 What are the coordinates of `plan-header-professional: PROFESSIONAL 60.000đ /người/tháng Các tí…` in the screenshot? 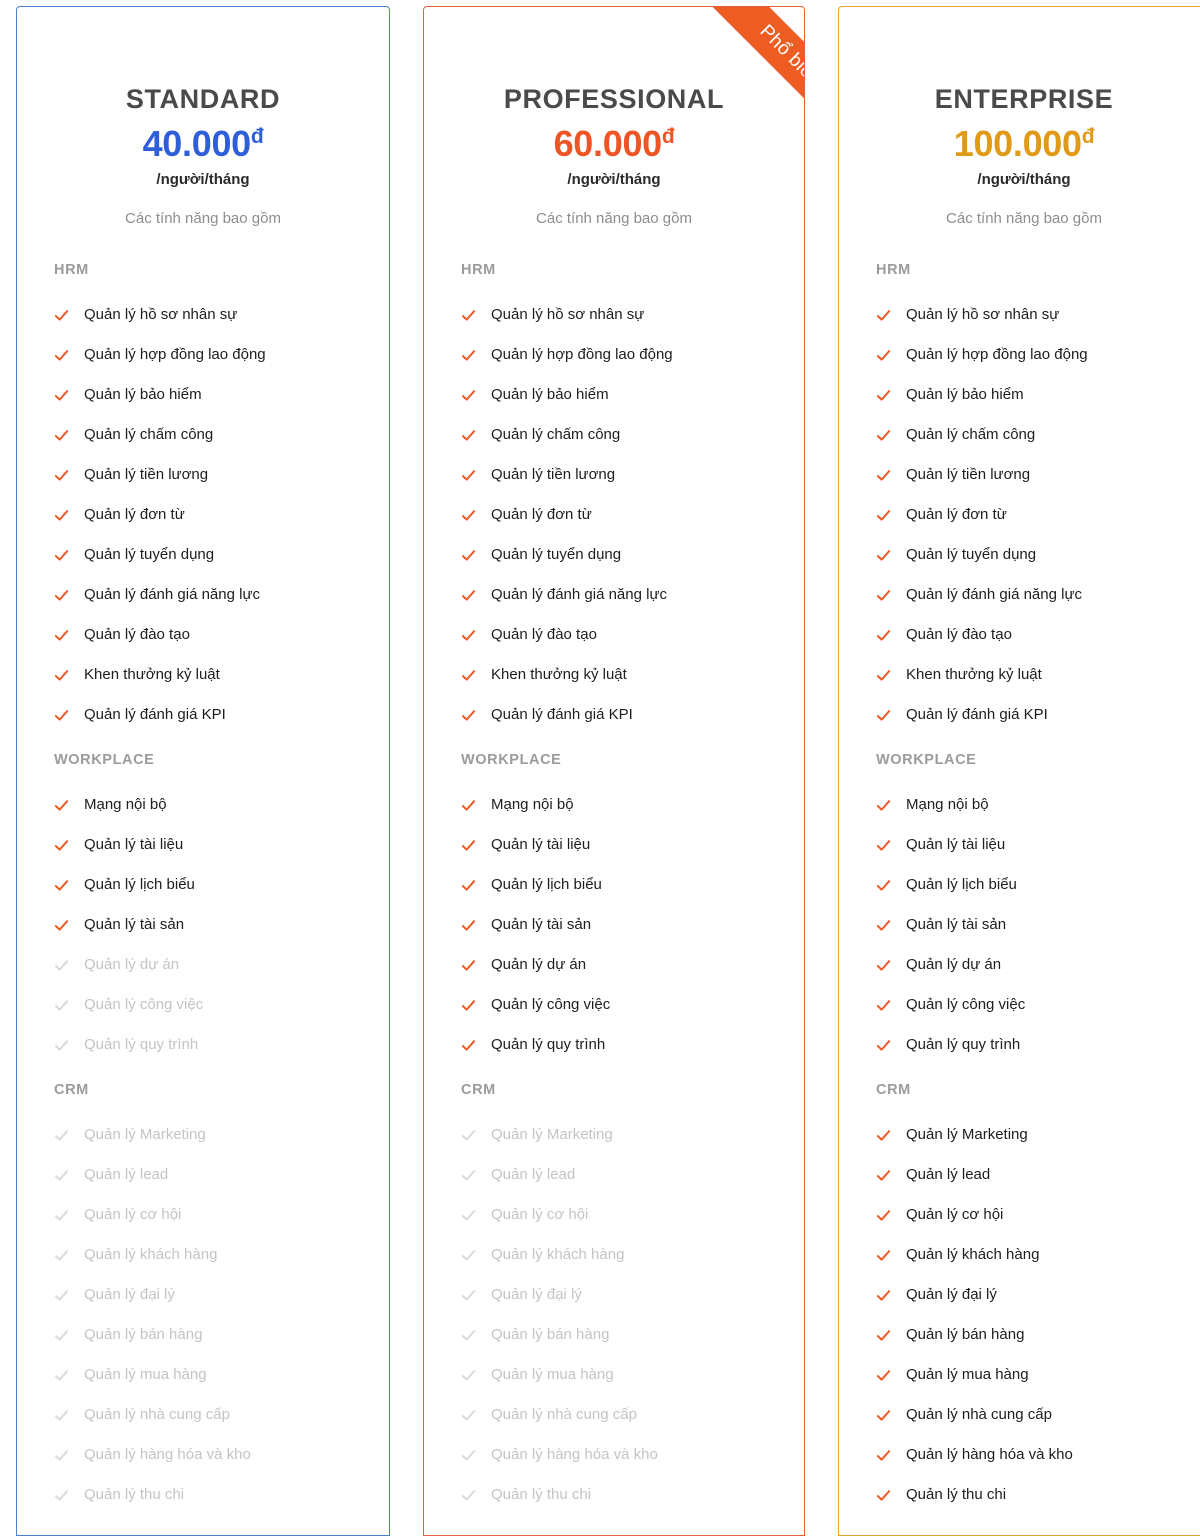 It's located at (614, 117).